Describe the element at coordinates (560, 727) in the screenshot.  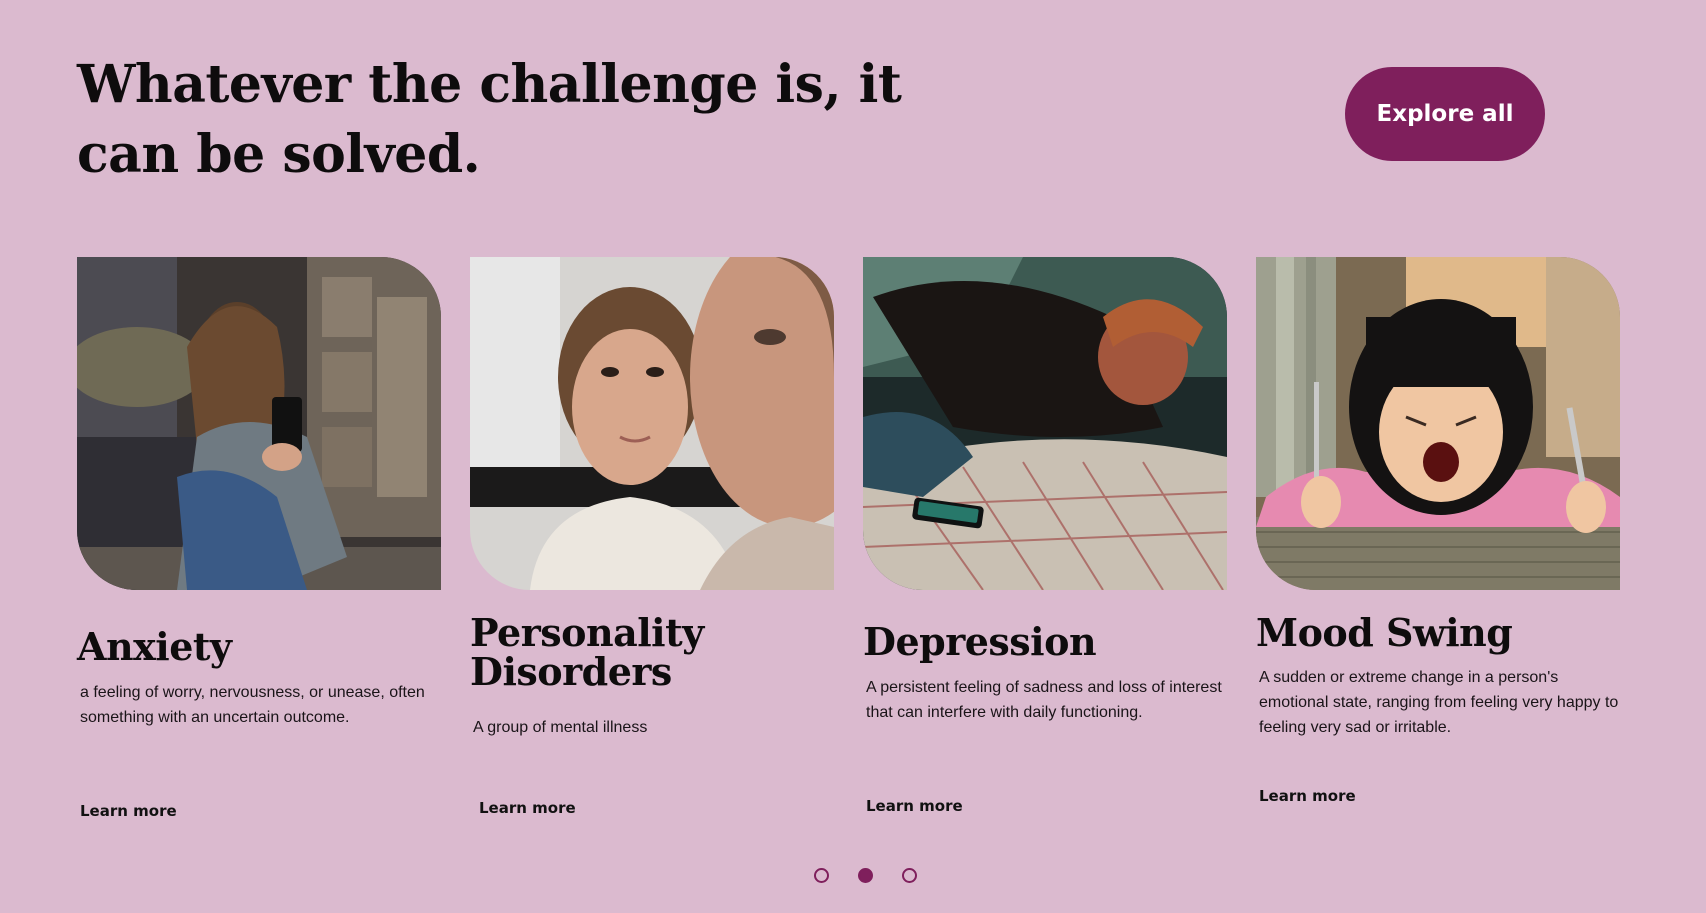
I see `card-description: A group of mental illness` at that location.